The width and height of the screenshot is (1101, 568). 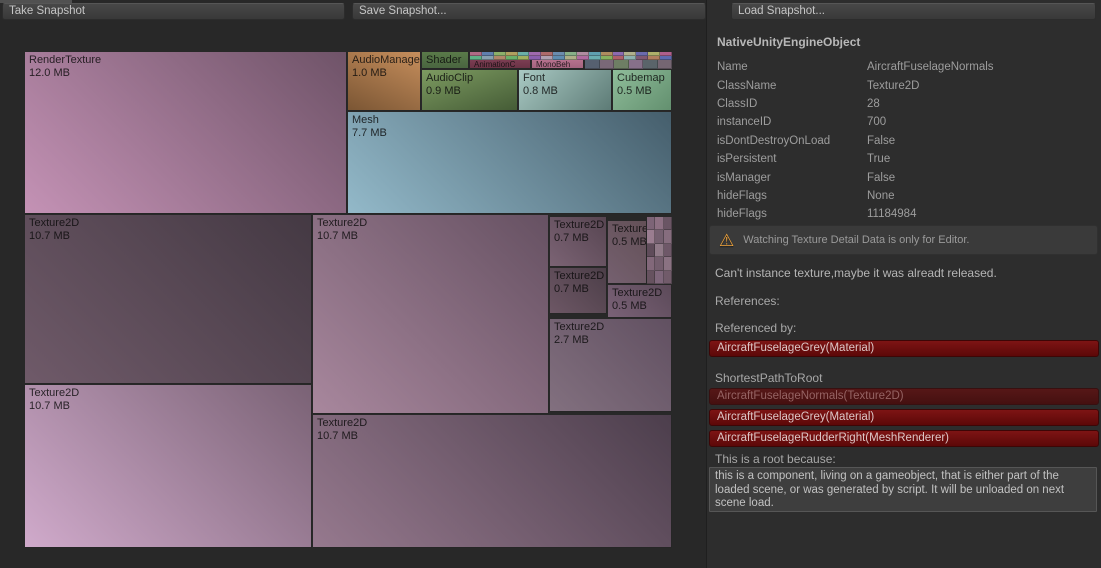 I want to click on treemap-block-size: 7.7 MB, so click(x=369, y=133).